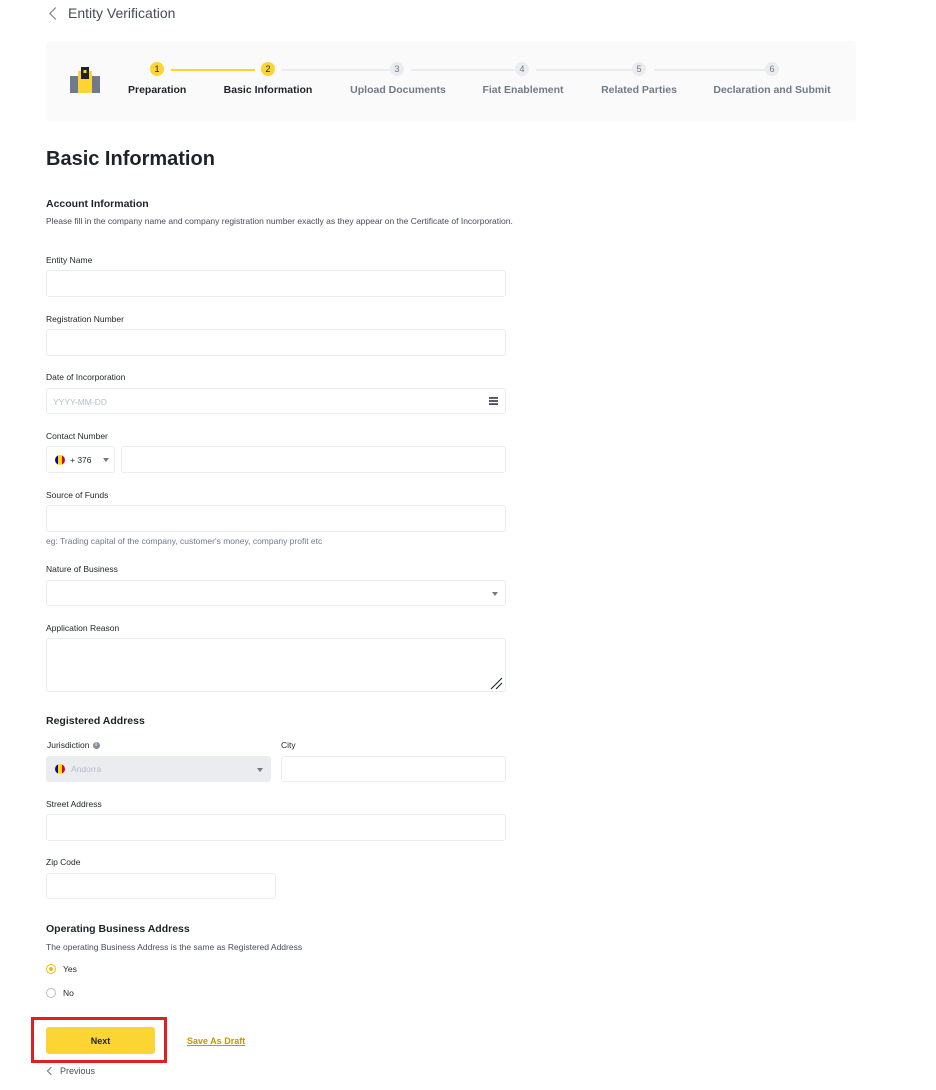 This screenshot has height=1090, width=936. What do you see at coordinates (276, 665) in the screenshot?
I see `application-reason-textarea` at bounding box center [276, 665].